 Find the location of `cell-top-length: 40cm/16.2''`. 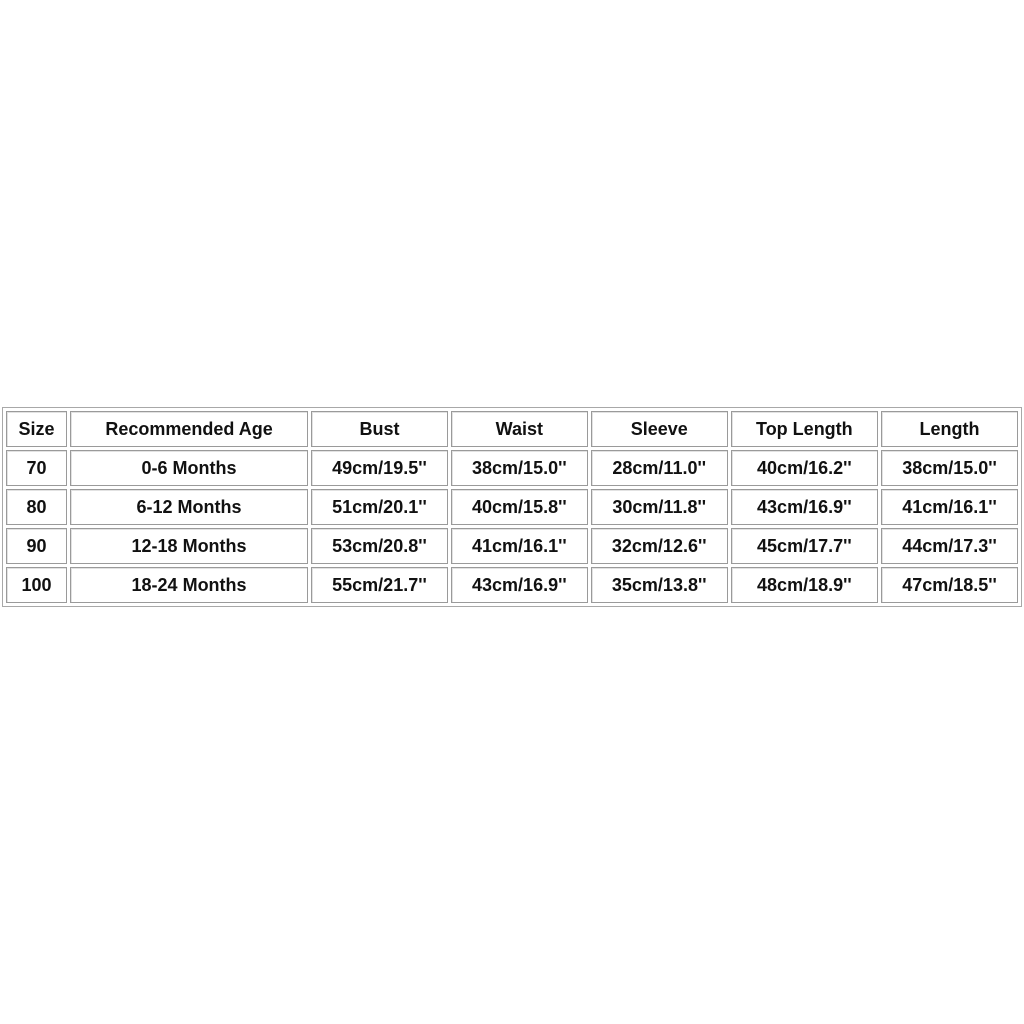

cell-top-length: 40cm/16.2'' is located at coordinates (804, 468).